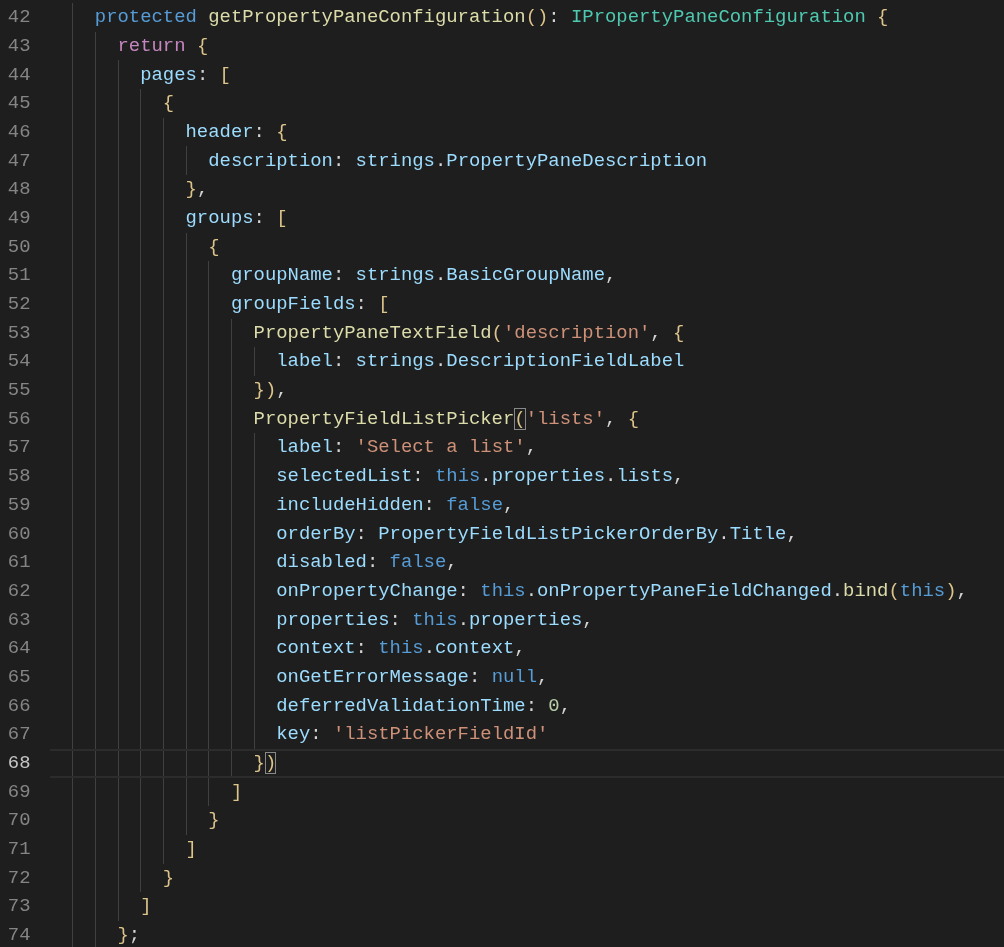 This screenshot has height=947, width=1004. Describe the element at coordinates (491, 18) in the screenshot. I see `code-line: protected getPropertyPaneConfiguration(): IPropertyPaneConfiguration {` at that location.